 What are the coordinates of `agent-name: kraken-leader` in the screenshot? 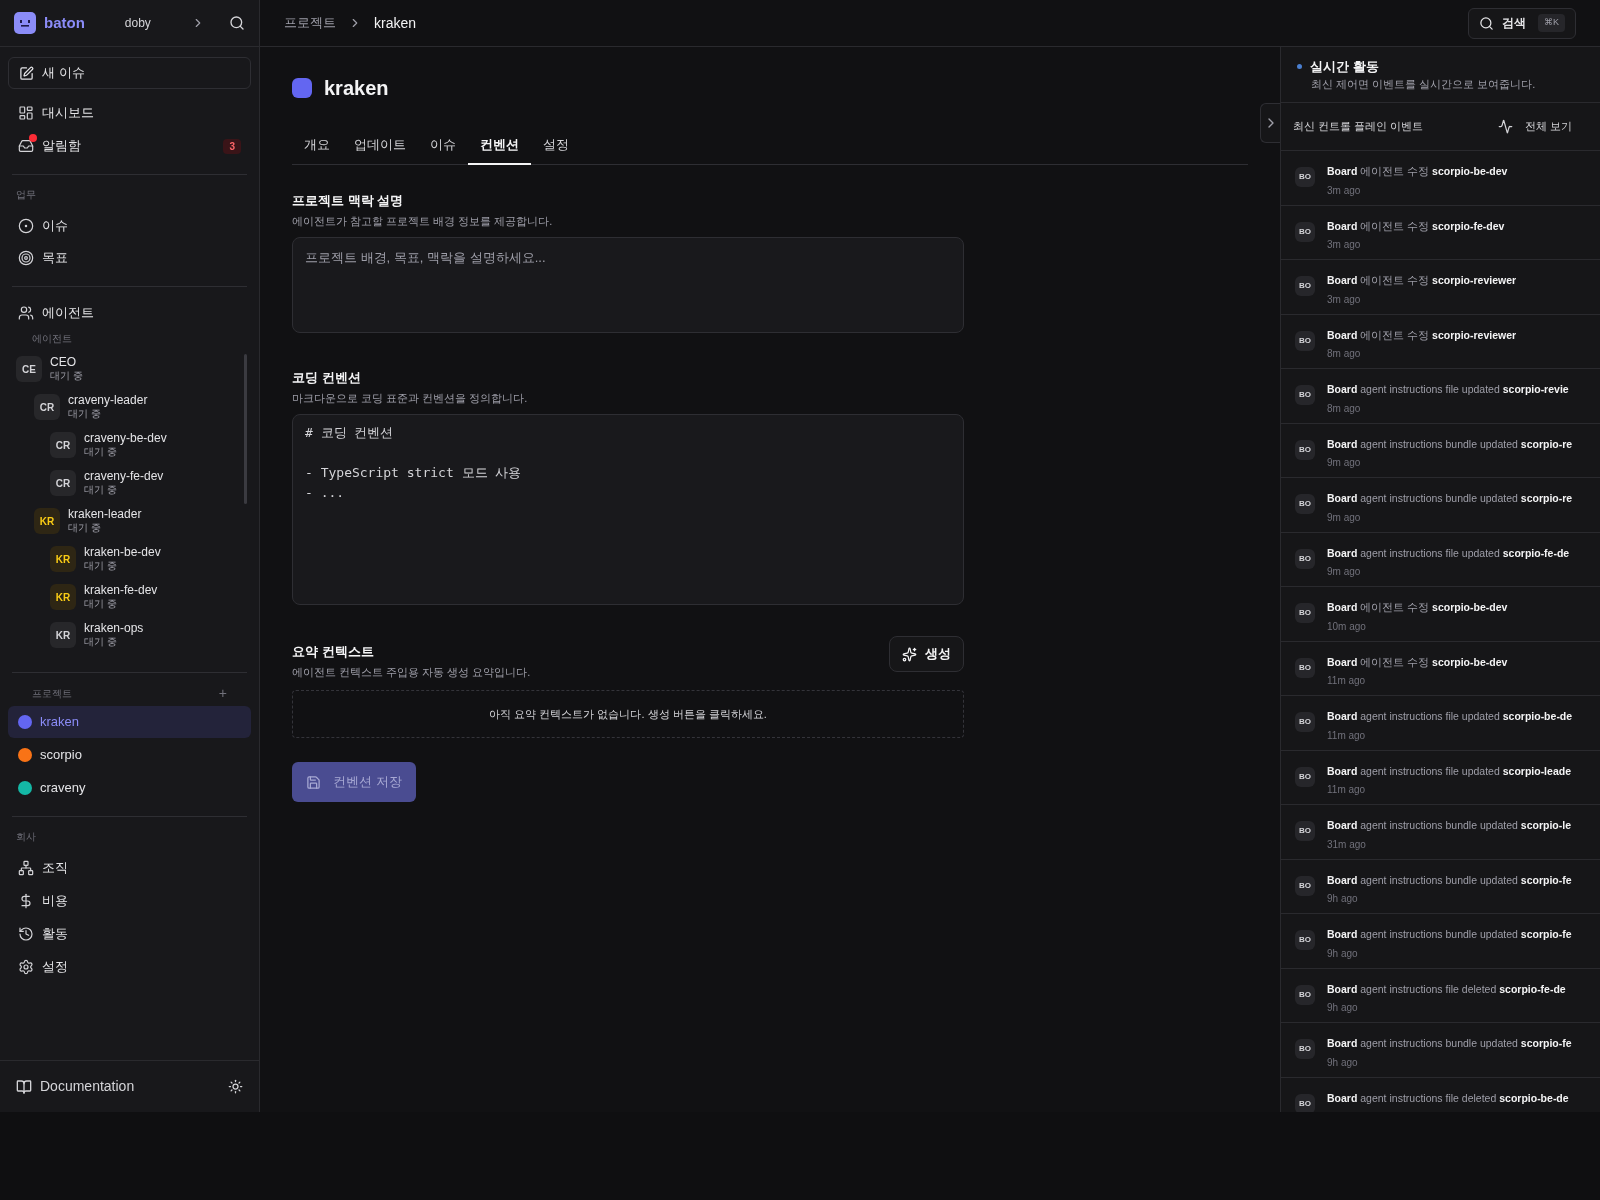 It's located at (105, 515).